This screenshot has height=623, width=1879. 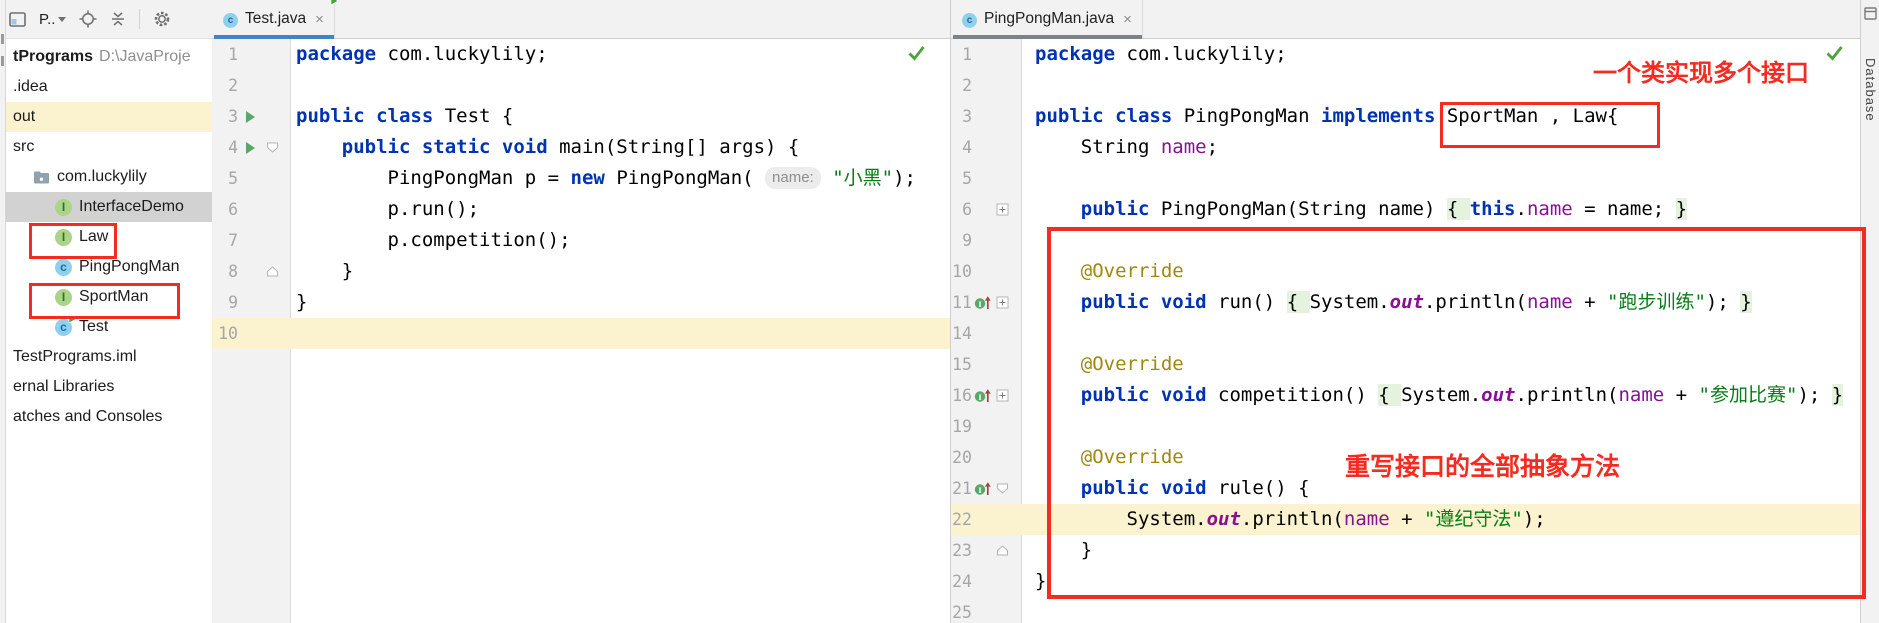 What do you see at coordinates (319, 19) in the screenshot?
I see `tab-close-icon: ×` at bounding box center [319, 19].